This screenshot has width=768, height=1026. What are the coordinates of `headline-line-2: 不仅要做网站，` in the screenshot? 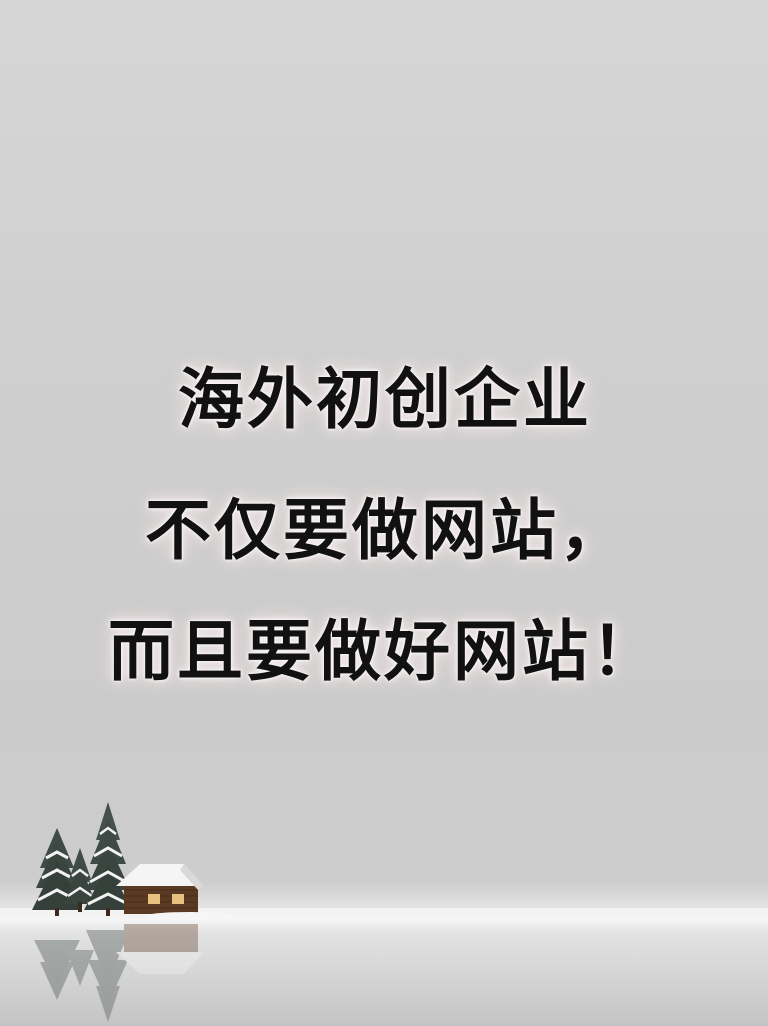 It's located at (386, 530).